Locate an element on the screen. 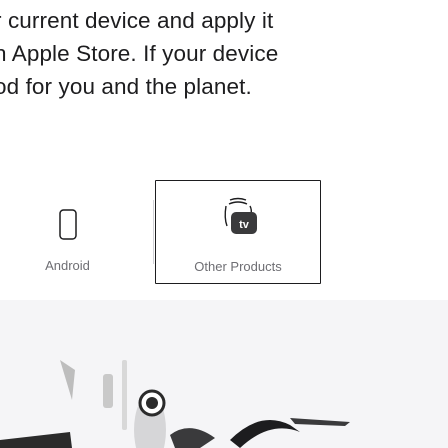 The height and width of the screenshot is (448, 448). tile-other-products: tv Other Products is located at coordinates (238, 232).